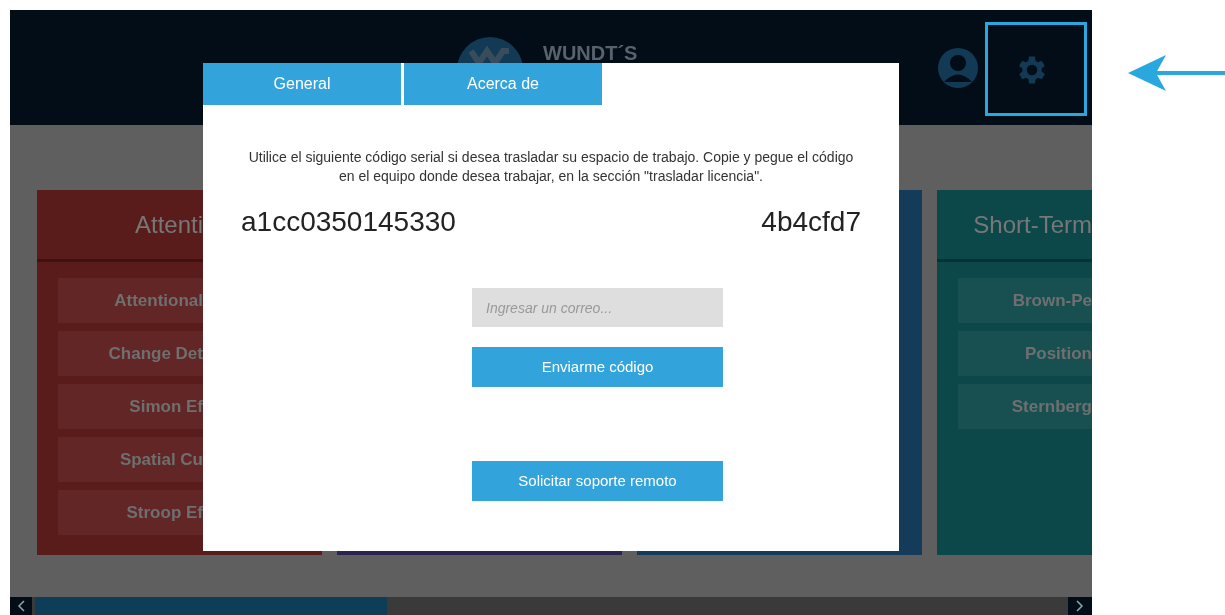 The height and width of the screenshot is (615, 1225). What do you see at coordinates (503, 84) in the screenshot?
I see `tab: Acerca de` at bounding box center [503, 84].